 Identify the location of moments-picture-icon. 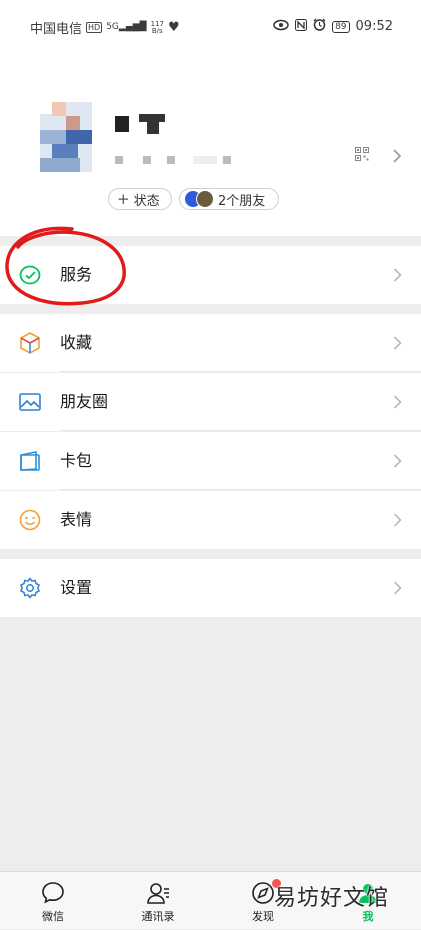
(30, 402).